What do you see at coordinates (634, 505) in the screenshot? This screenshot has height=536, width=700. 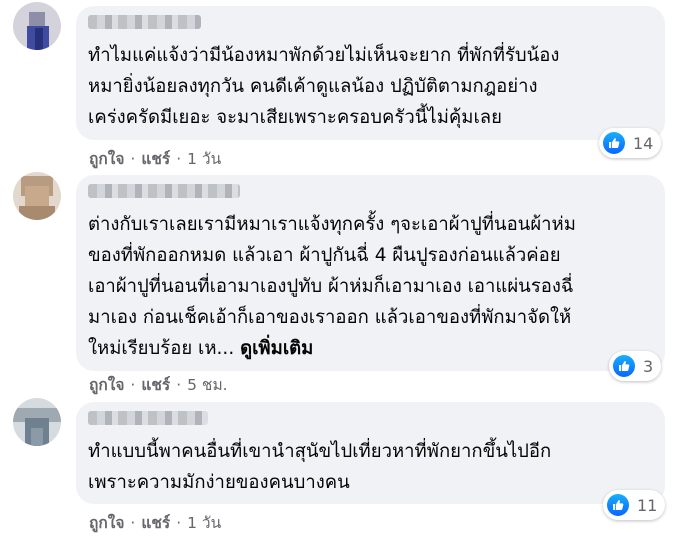 I see `reaction-summary: 11` at bounding box center [634, 505].